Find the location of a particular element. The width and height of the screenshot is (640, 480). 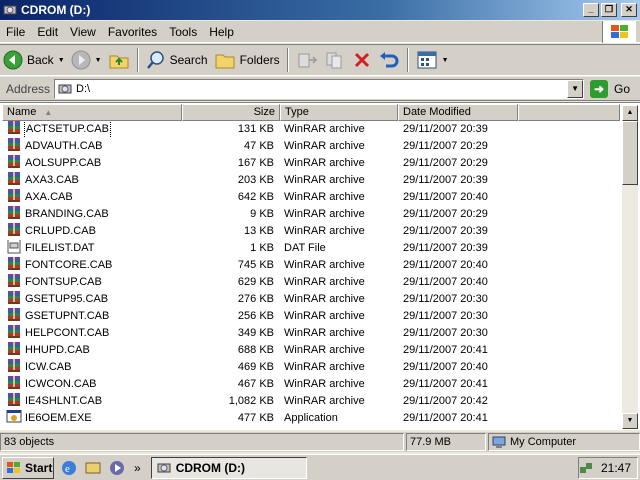

undo-button is located at coordinates (389, 60).